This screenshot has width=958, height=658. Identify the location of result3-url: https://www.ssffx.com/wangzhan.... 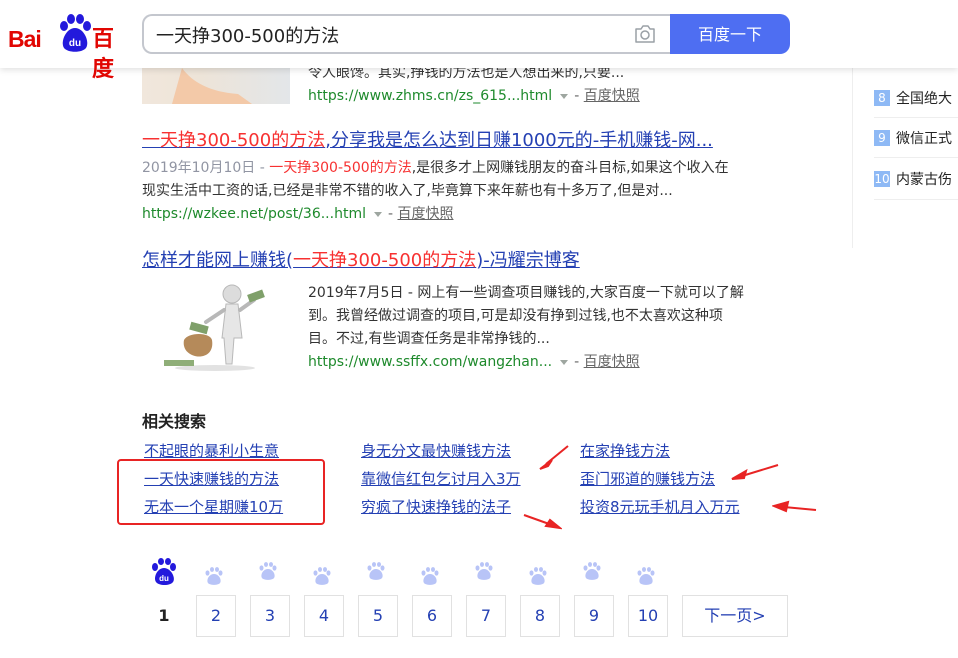
(430, 362).